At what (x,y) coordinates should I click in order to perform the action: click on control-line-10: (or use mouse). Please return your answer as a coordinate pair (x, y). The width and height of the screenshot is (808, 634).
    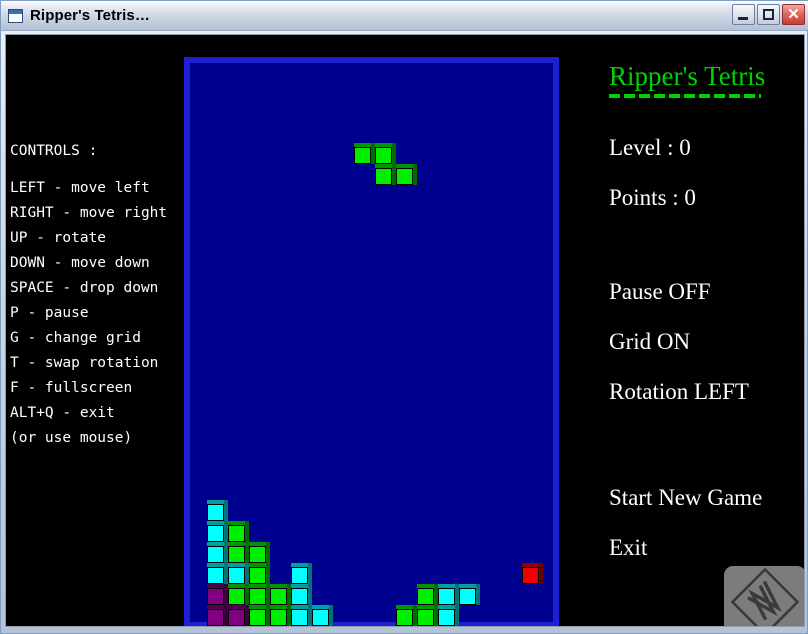
    Looking at the image, I should click on (71, 438).